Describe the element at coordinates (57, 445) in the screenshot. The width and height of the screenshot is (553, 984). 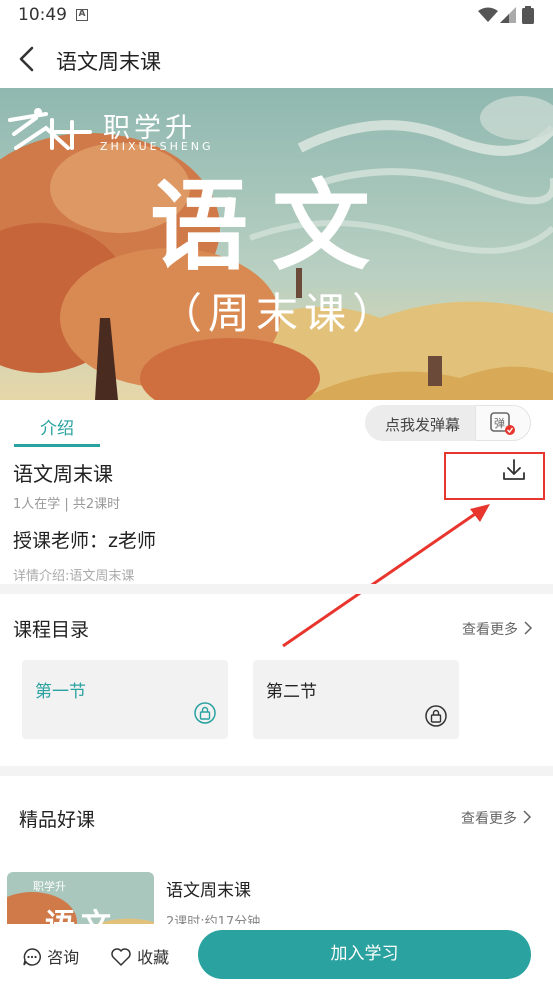
I see `tab-indicator` at that location.